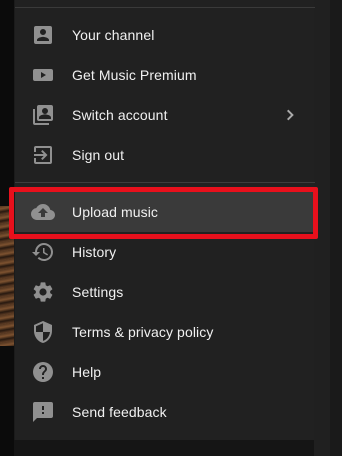  Describe the element at coordinates (134, 75) in the screenshot. I see `menu-item-label: Get Music Premium` at that location.